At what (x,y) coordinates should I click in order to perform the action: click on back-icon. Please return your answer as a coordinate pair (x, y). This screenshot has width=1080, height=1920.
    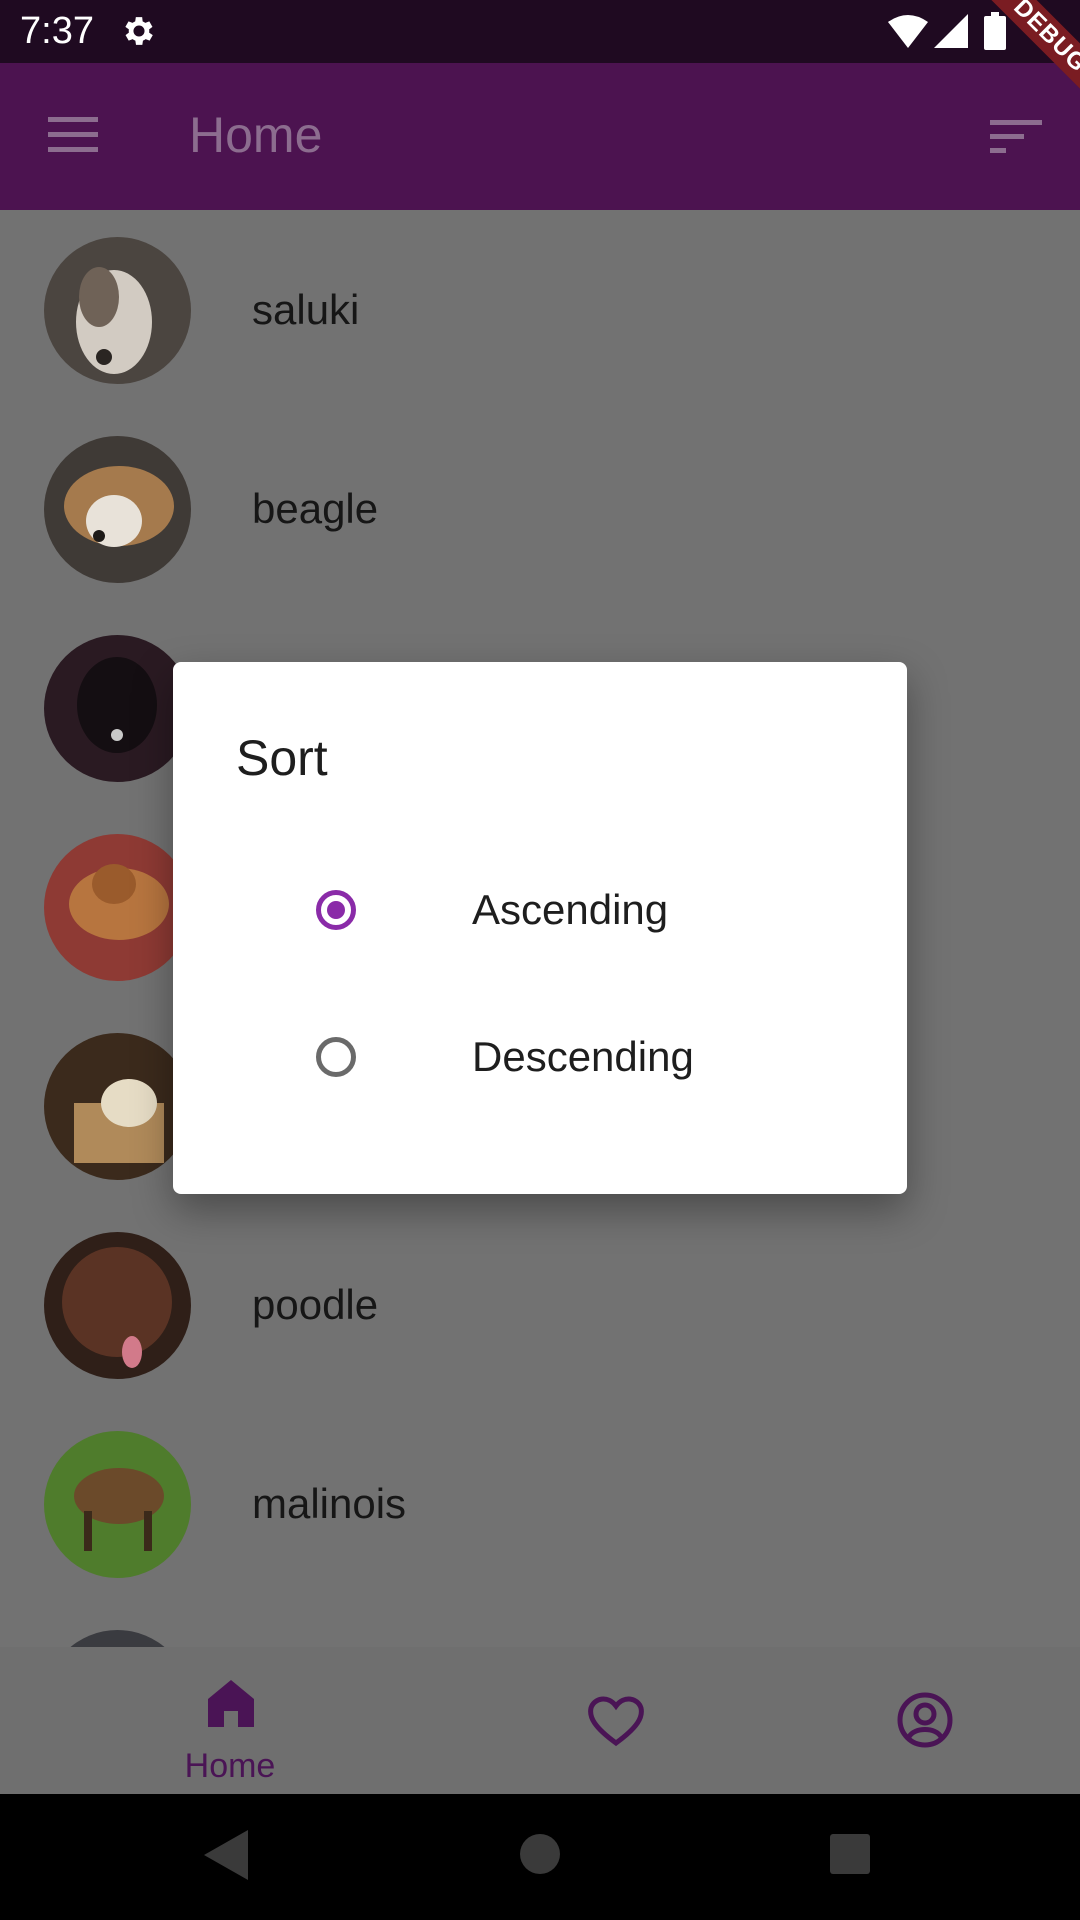
    Looking at the image, I should click on (226, 1855).